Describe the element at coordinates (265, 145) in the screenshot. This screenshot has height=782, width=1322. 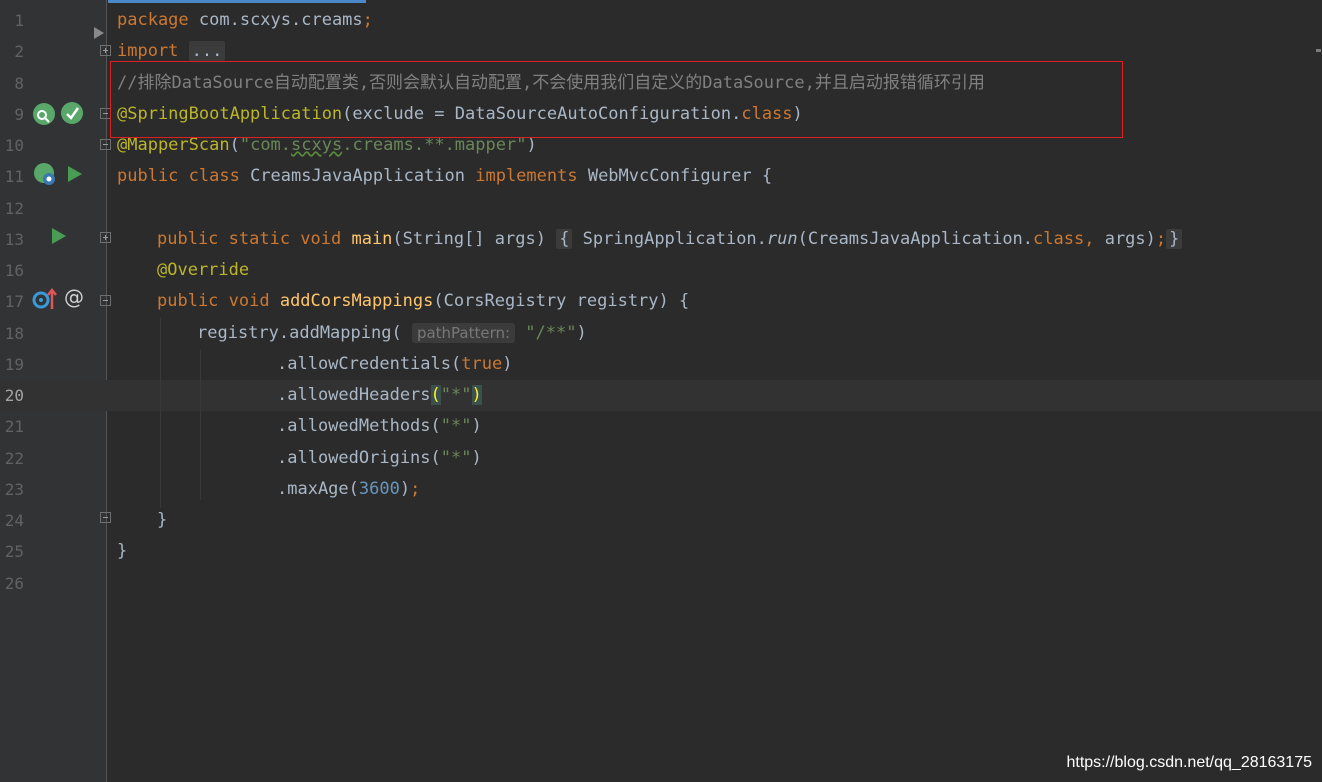
I see `code-token: "com.` at that location.